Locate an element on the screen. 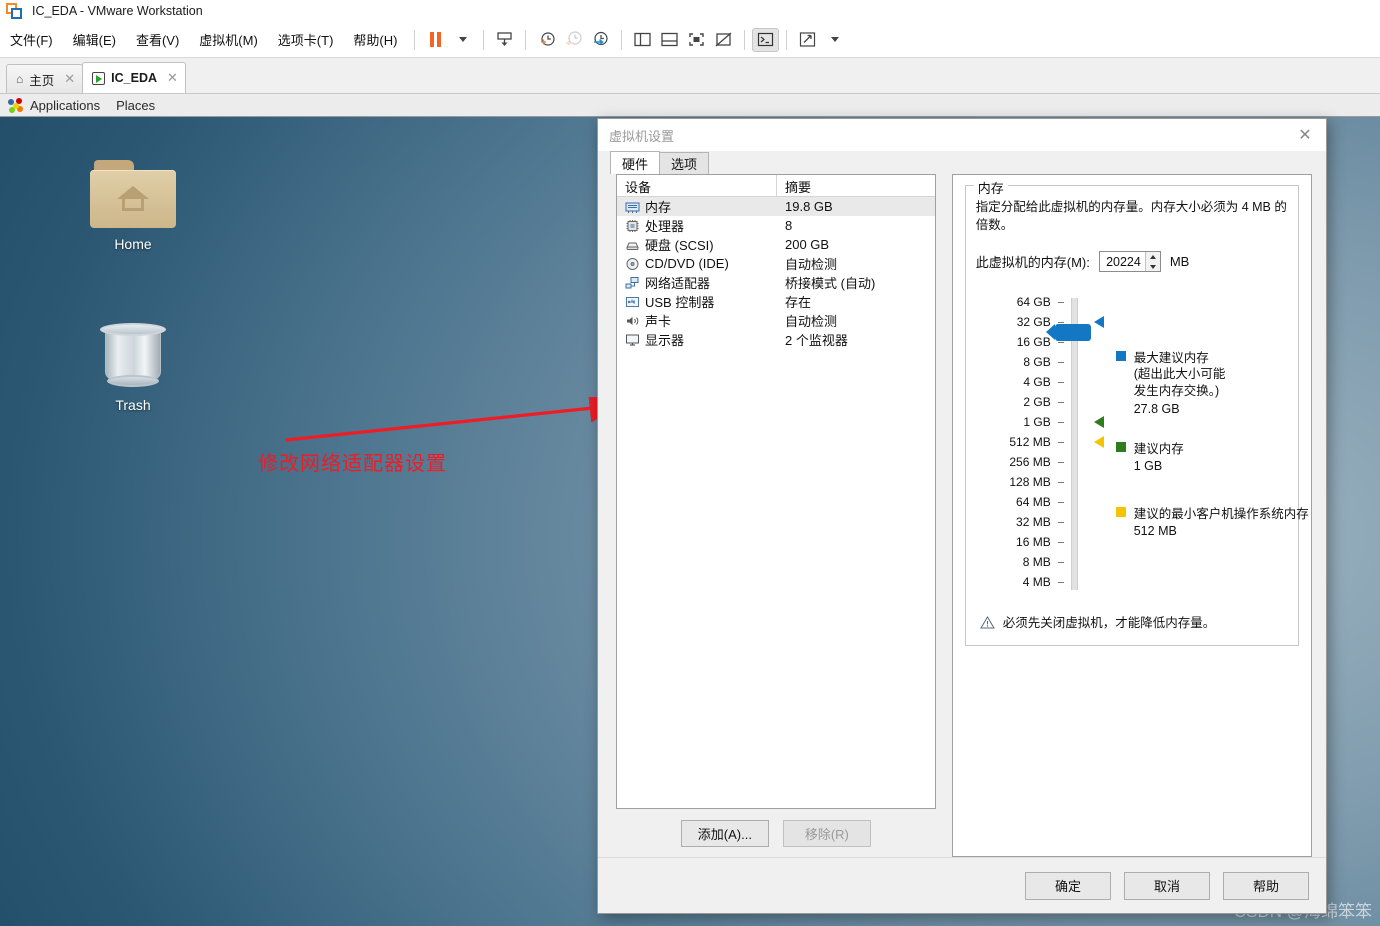  take-snapshot-icon is located at coordinates (546, 40).